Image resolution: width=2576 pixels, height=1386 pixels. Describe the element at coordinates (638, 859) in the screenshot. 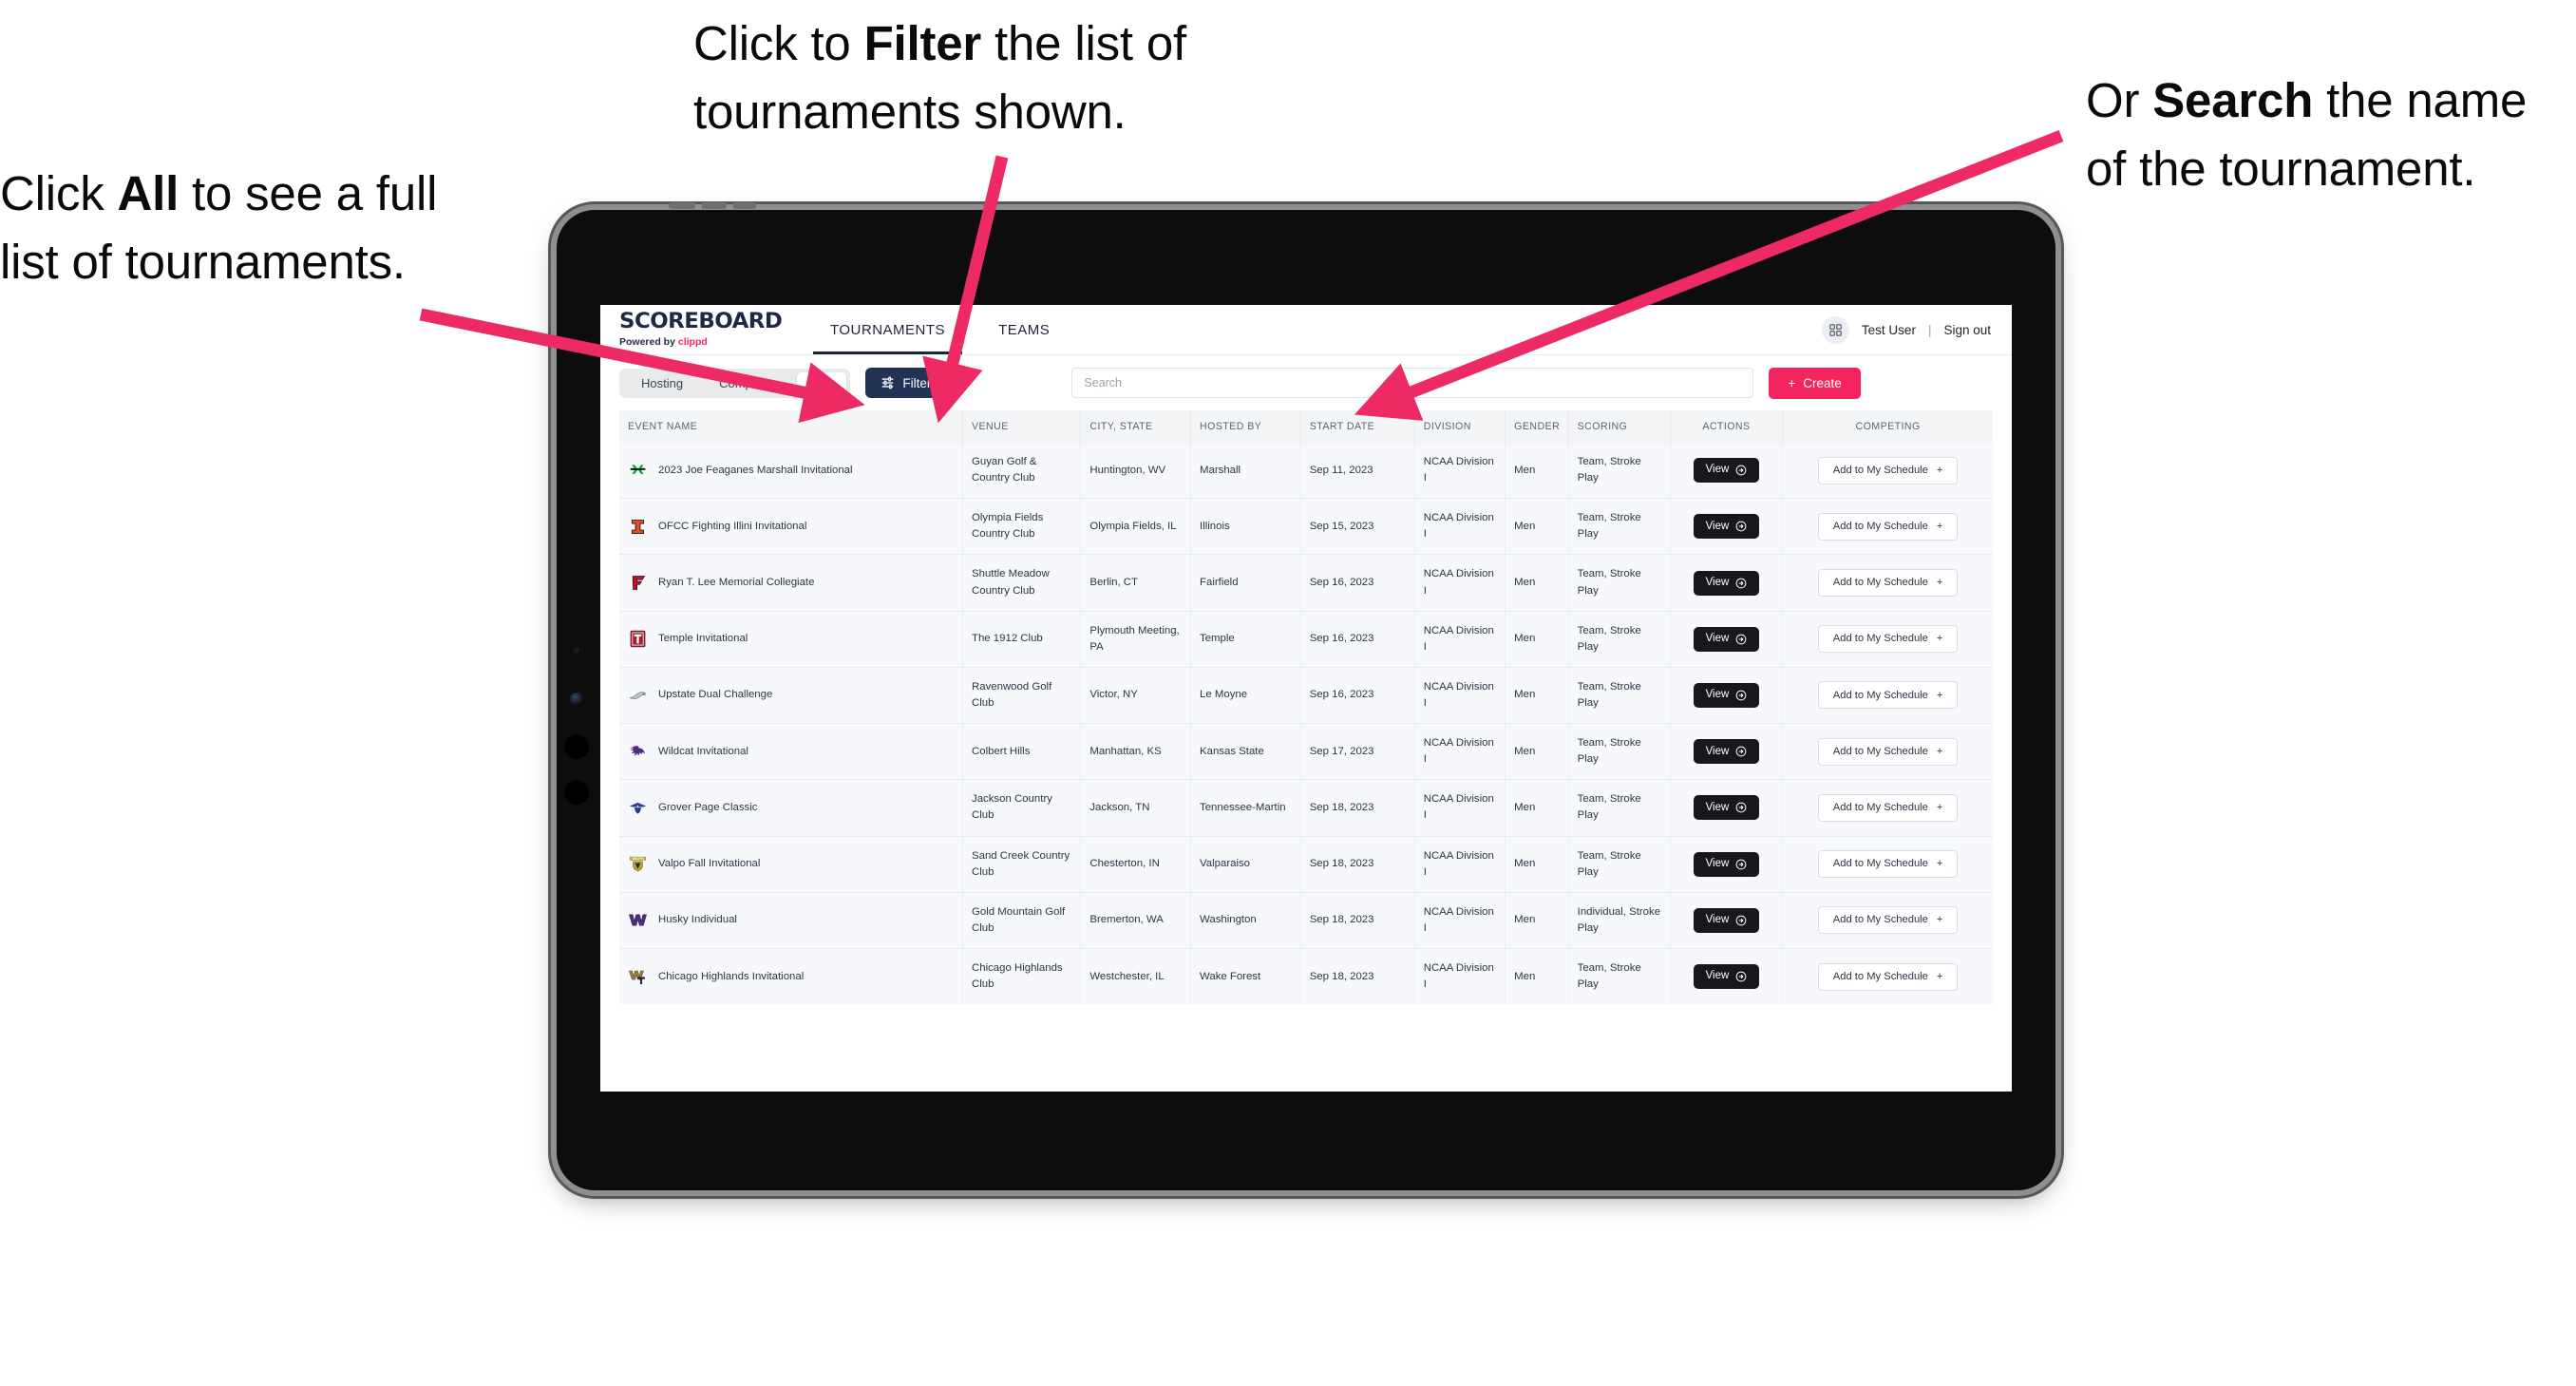

I see `svg-text: VALPO` at that location.